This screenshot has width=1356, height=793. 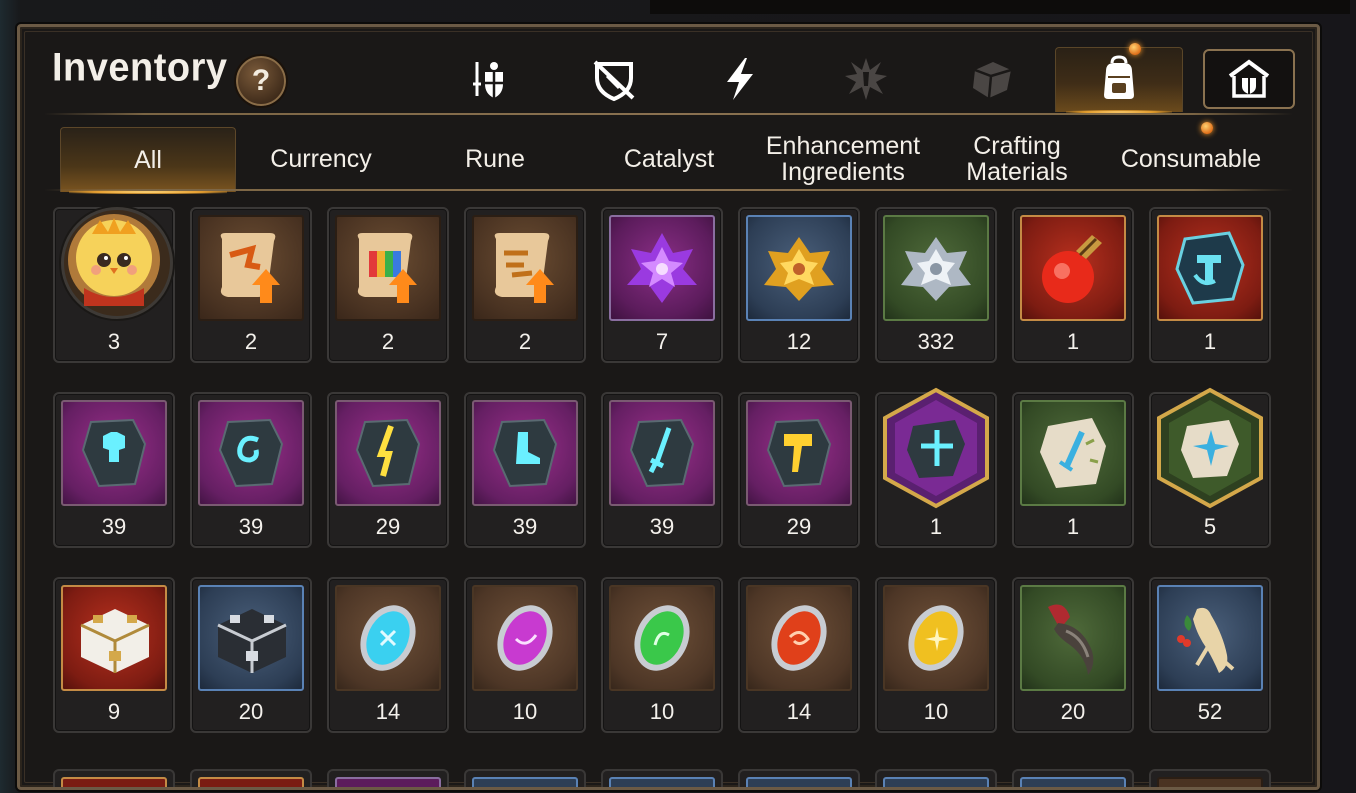 What do you see at coordinates (495, 159) in the screenshot?
I see `tab-rune: Rune` at bounding box center [495, 159].